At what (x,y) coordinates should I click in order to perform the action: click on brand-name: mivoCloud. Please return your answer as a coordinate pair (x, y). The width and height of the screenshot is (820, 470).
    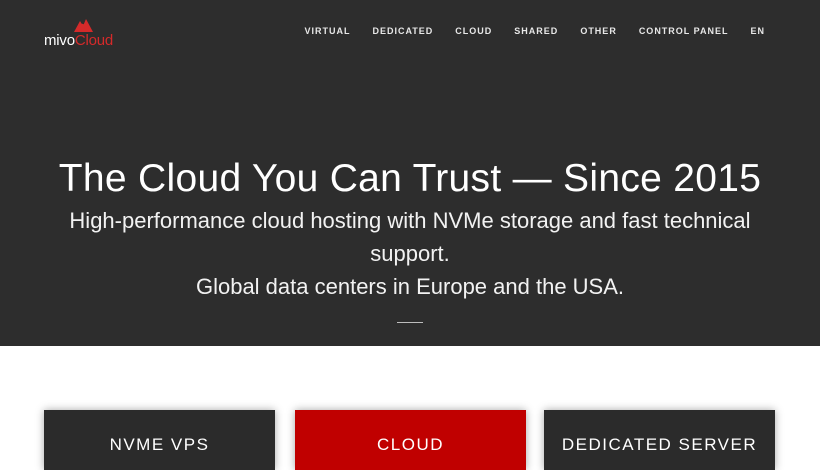
    Looking at the image, I should click on (78, 40).